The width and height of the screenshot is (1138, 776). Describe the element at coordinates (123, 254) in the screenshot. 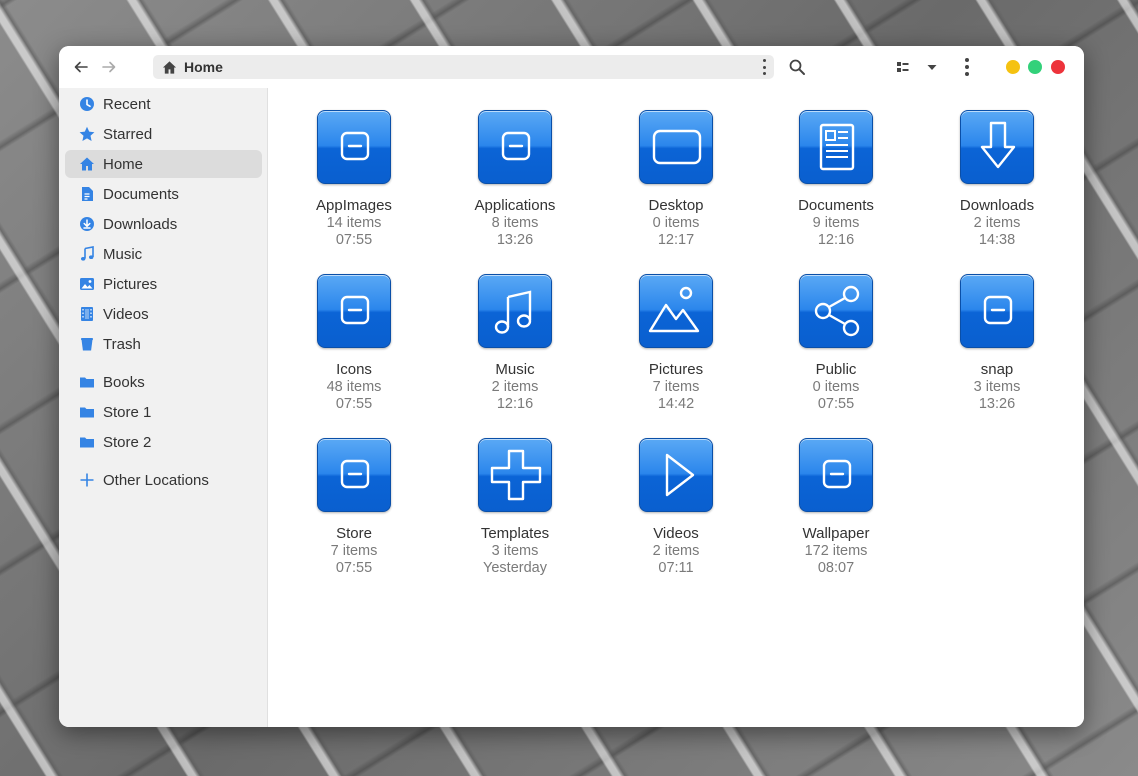

I see `sidebar-item-label: Music` at that location.